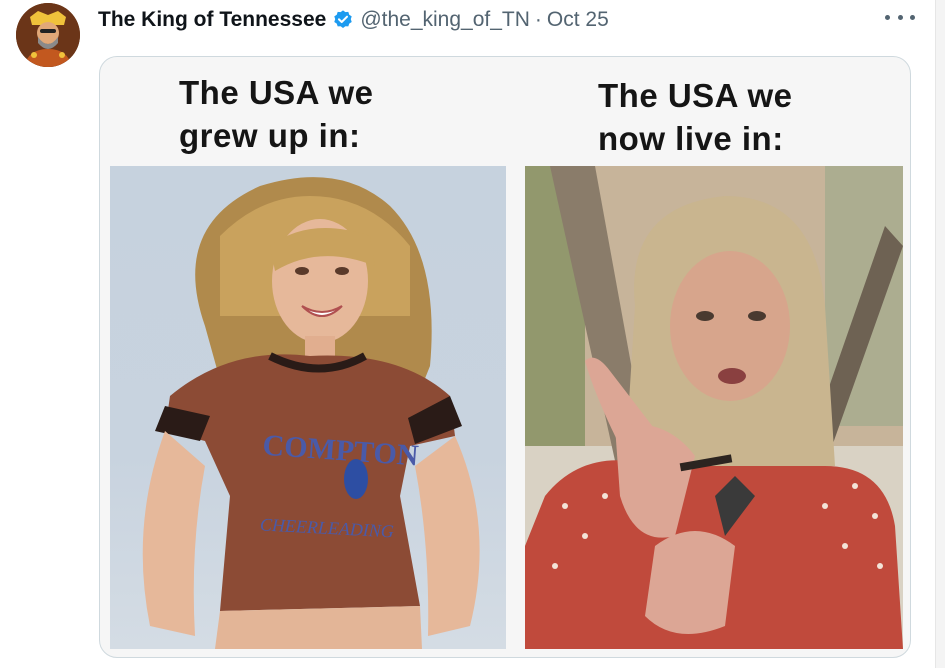 The image size is (945, 668). Describe the element at coordinates (445, 20) in the screenshot. I see `author-handle: @the_king_of_TN` at that location.